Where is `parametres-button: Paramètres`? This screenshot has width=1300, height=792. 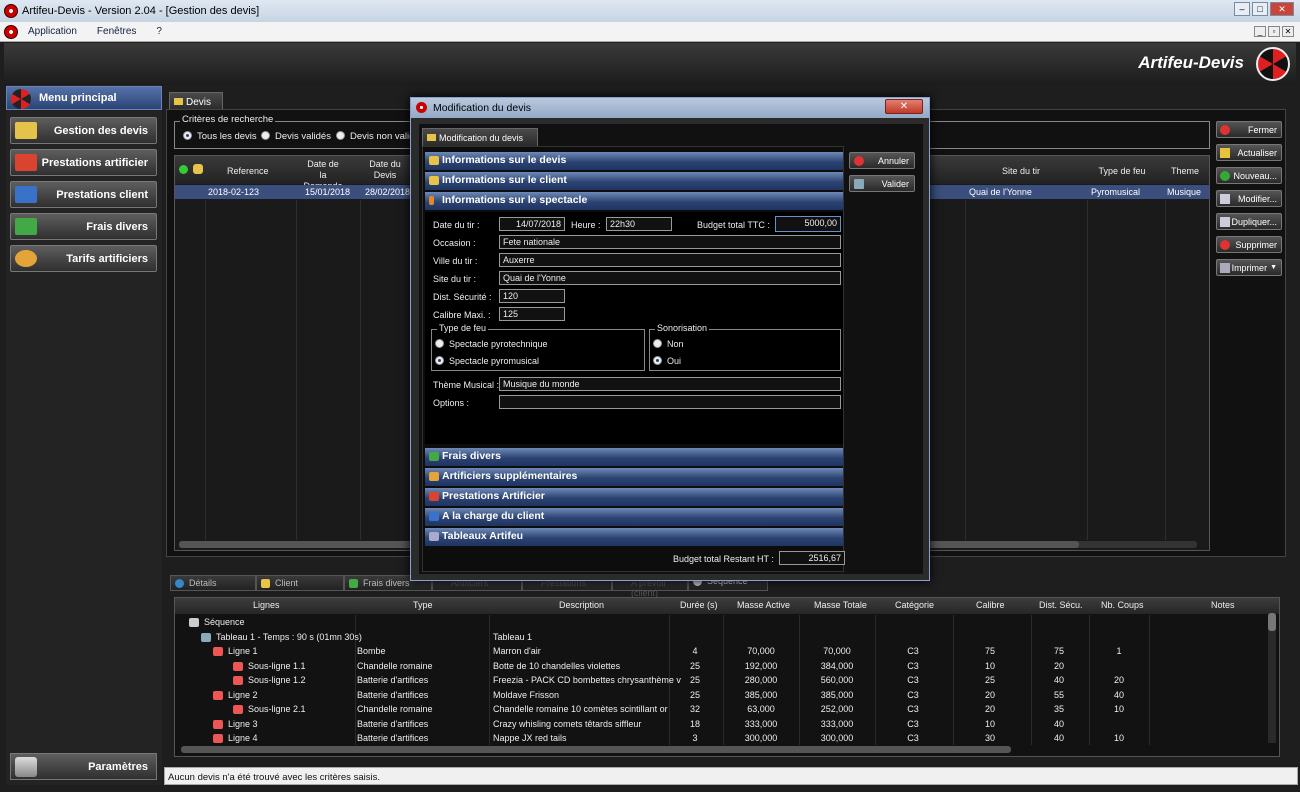
parametres-button: Paramètres is located at coordinates (83, 766).